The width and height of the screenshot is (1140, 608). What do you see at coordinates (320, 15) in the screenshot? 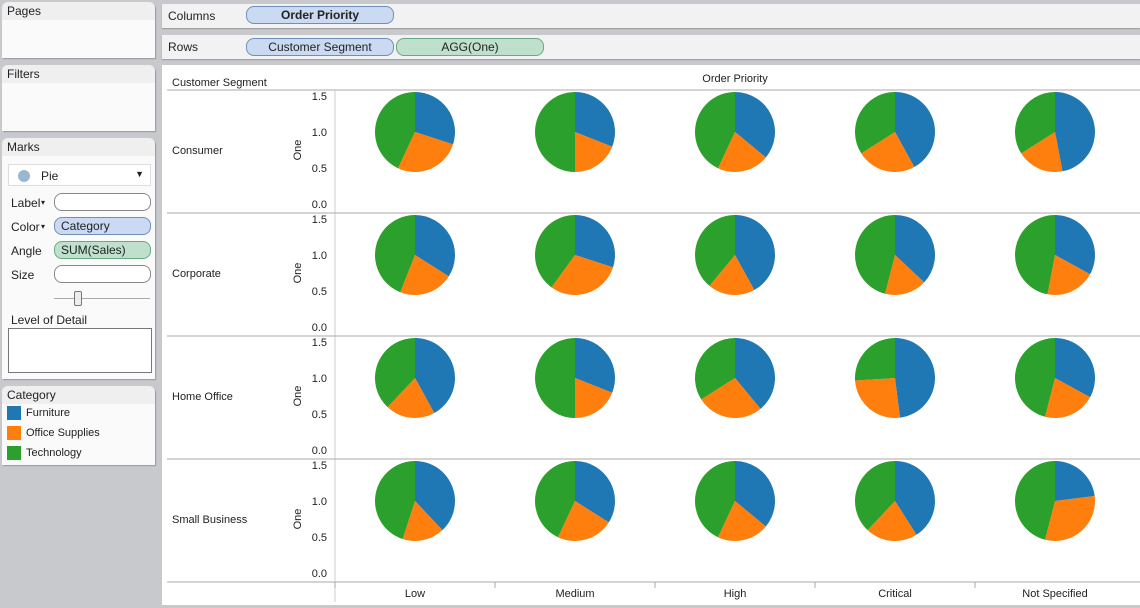
I see `order-priority-pill: Order Priority` at bounding box center [320, 15].